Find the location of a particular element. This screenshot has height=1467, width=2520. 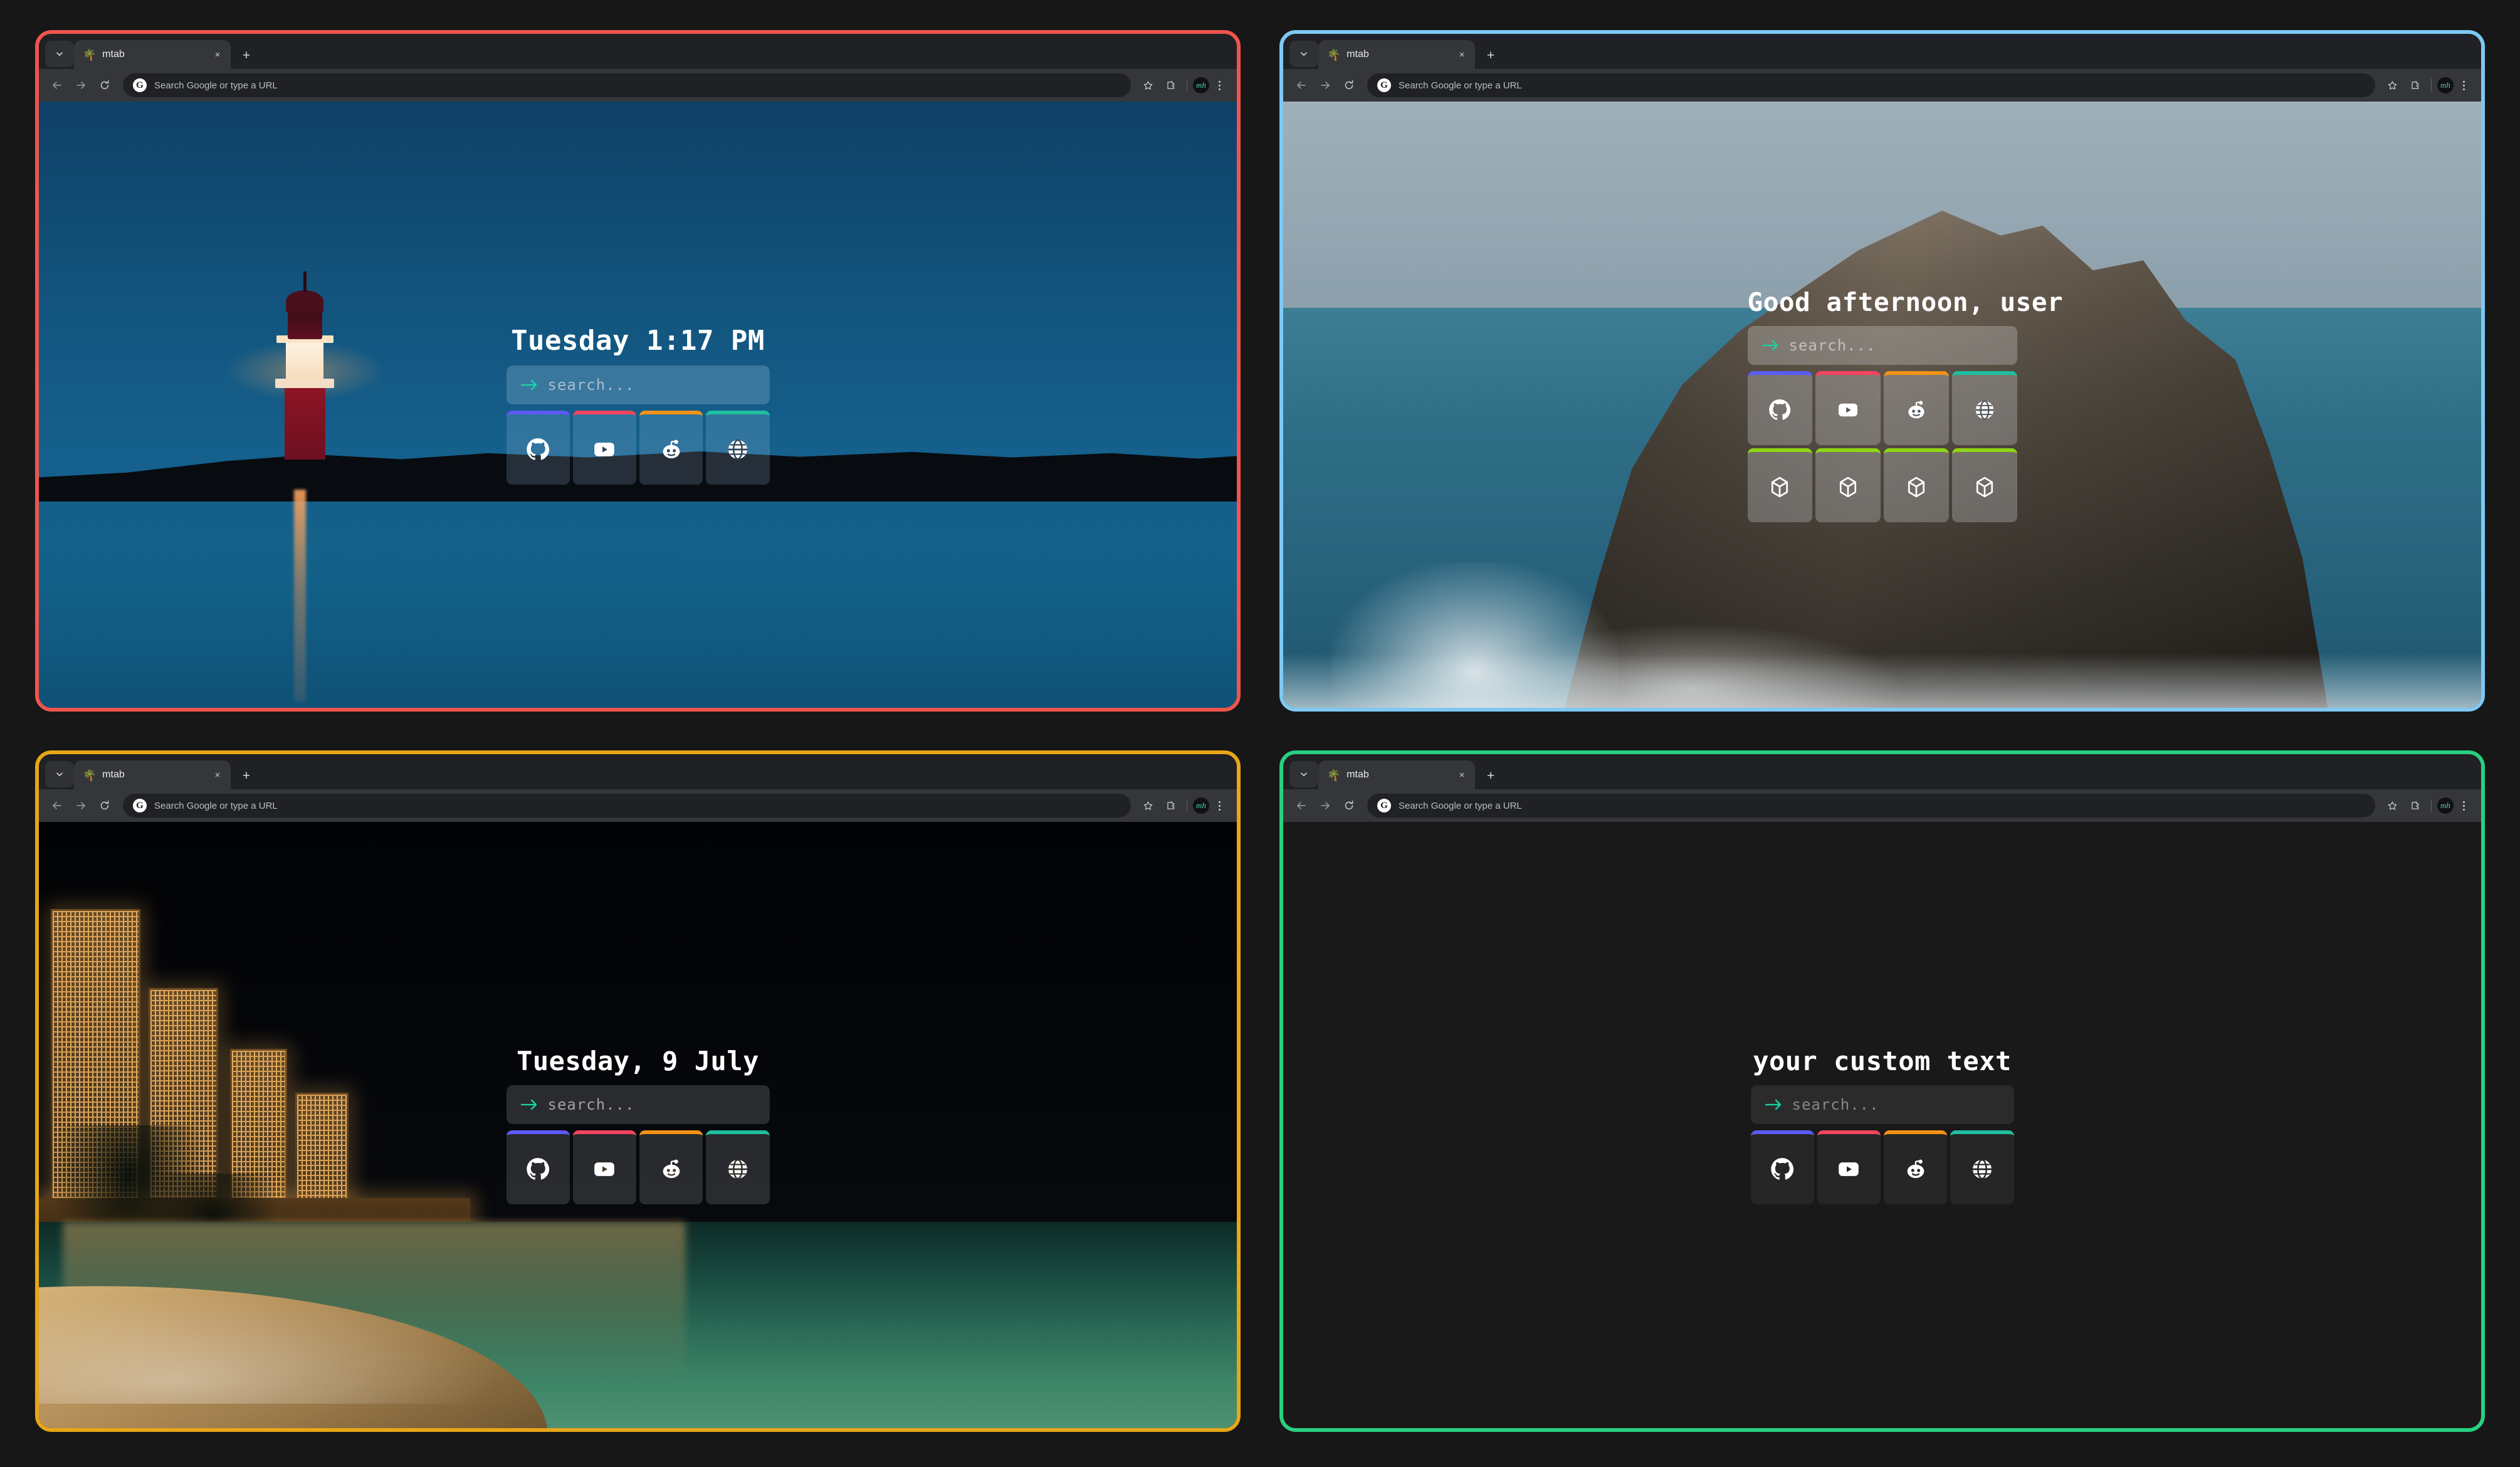

toolbar-right-group: mh is located at coordinates (1183, 85).